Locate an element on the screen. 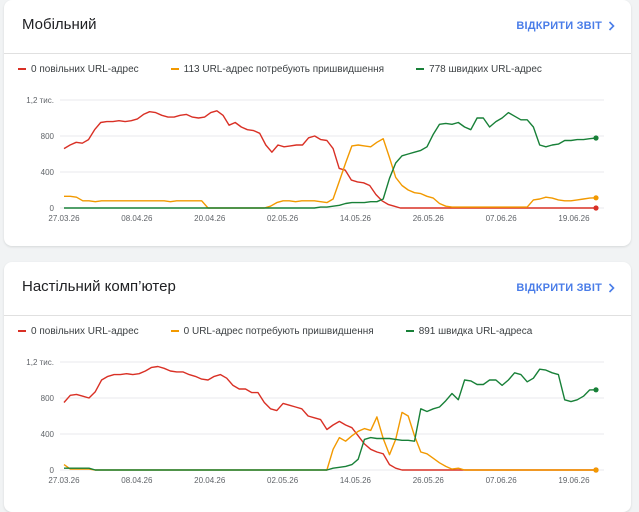 This screenshot has width=639, height=512. legend-item-fast: 891 швидка URL-адреса is located at coordinates (469, 331).